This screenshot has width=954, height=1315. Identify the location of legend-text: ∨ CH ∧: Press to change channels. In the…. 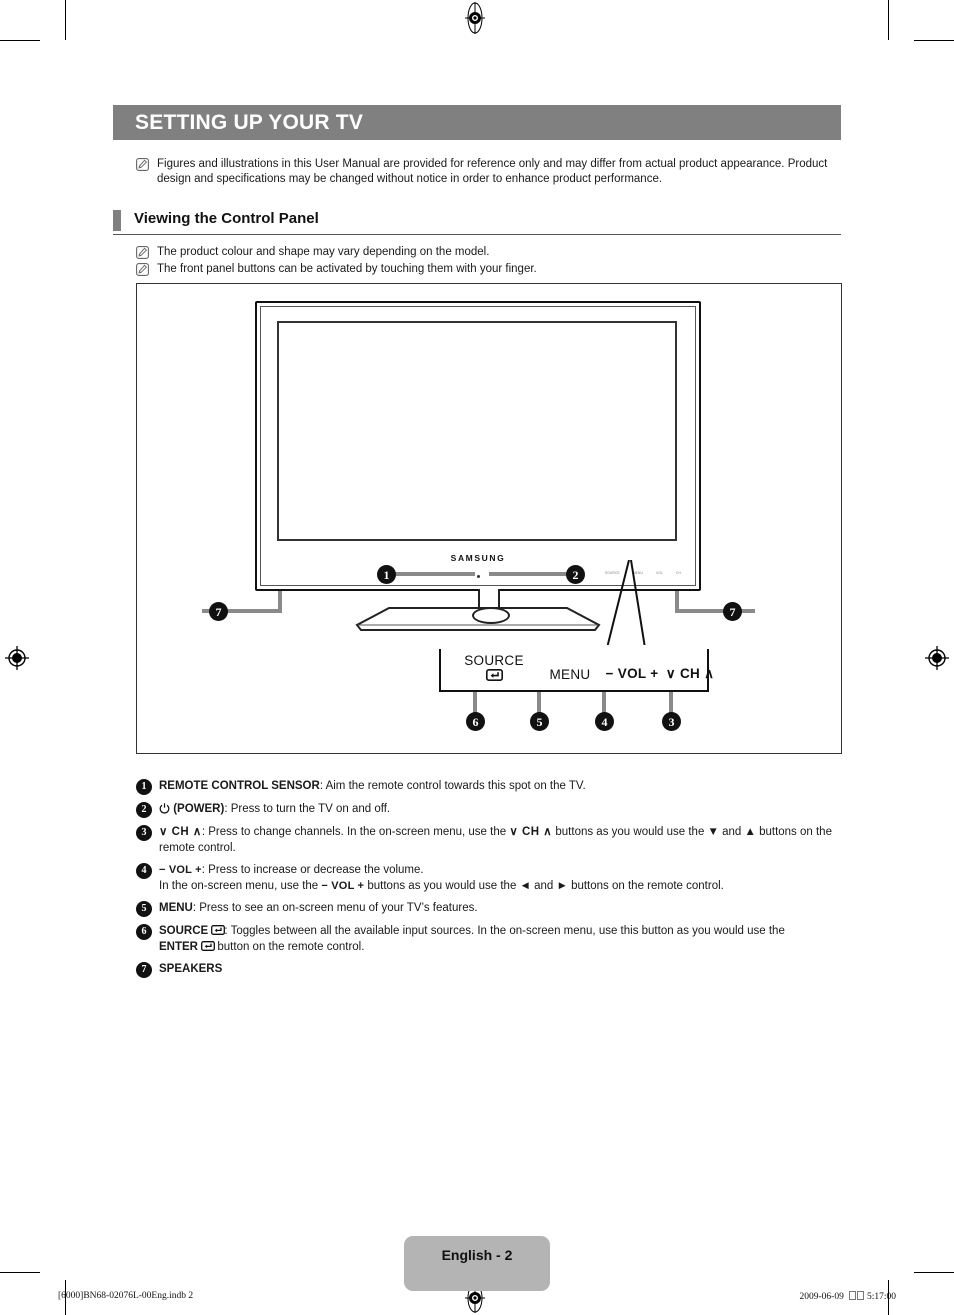
(500, 840).